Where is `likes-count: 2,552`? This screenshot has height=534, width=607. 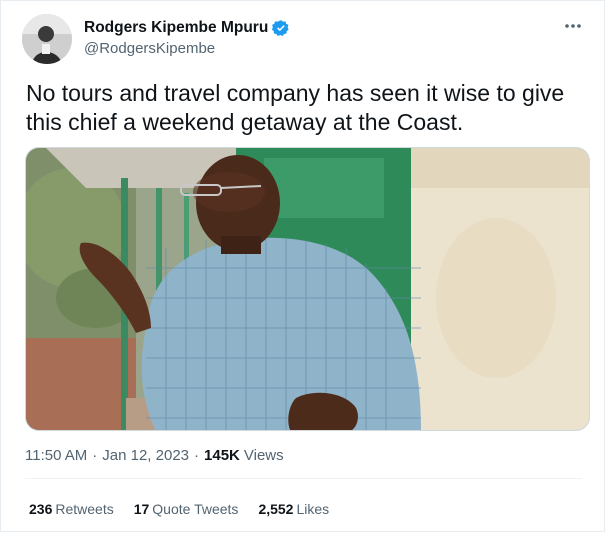
likes-count: 2,552 is located at coordinates (276, 509).